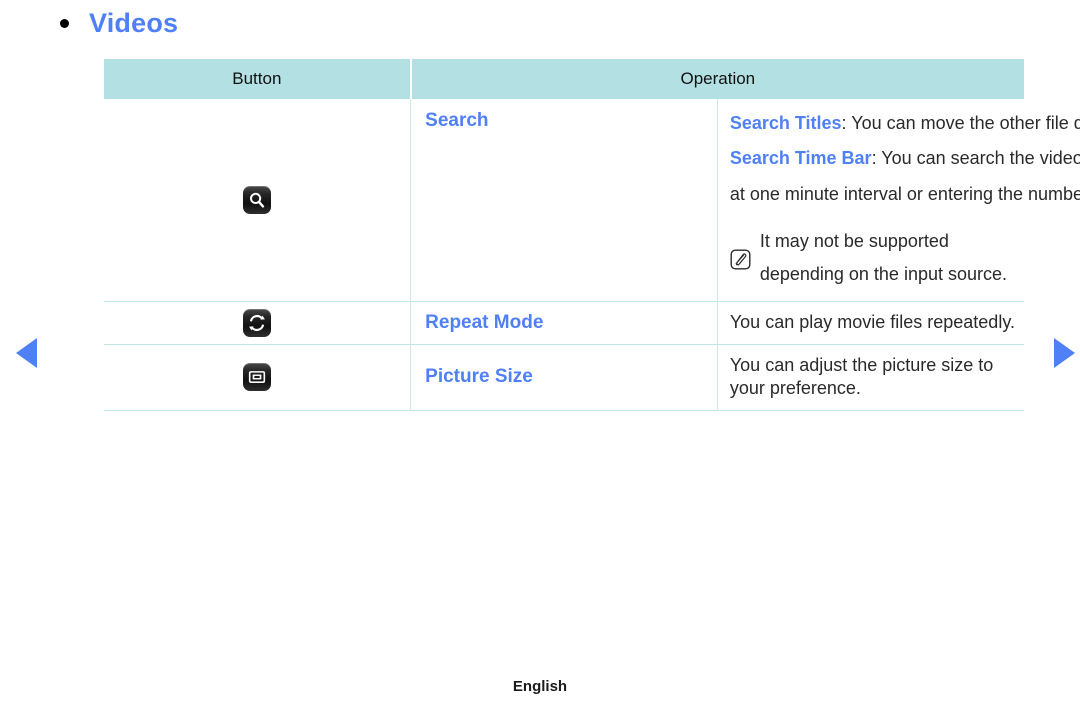  Describe the element at coordinates (800, 158) in the screenshot. I see `term-search-time-bar: Search Time Bar` at that location.